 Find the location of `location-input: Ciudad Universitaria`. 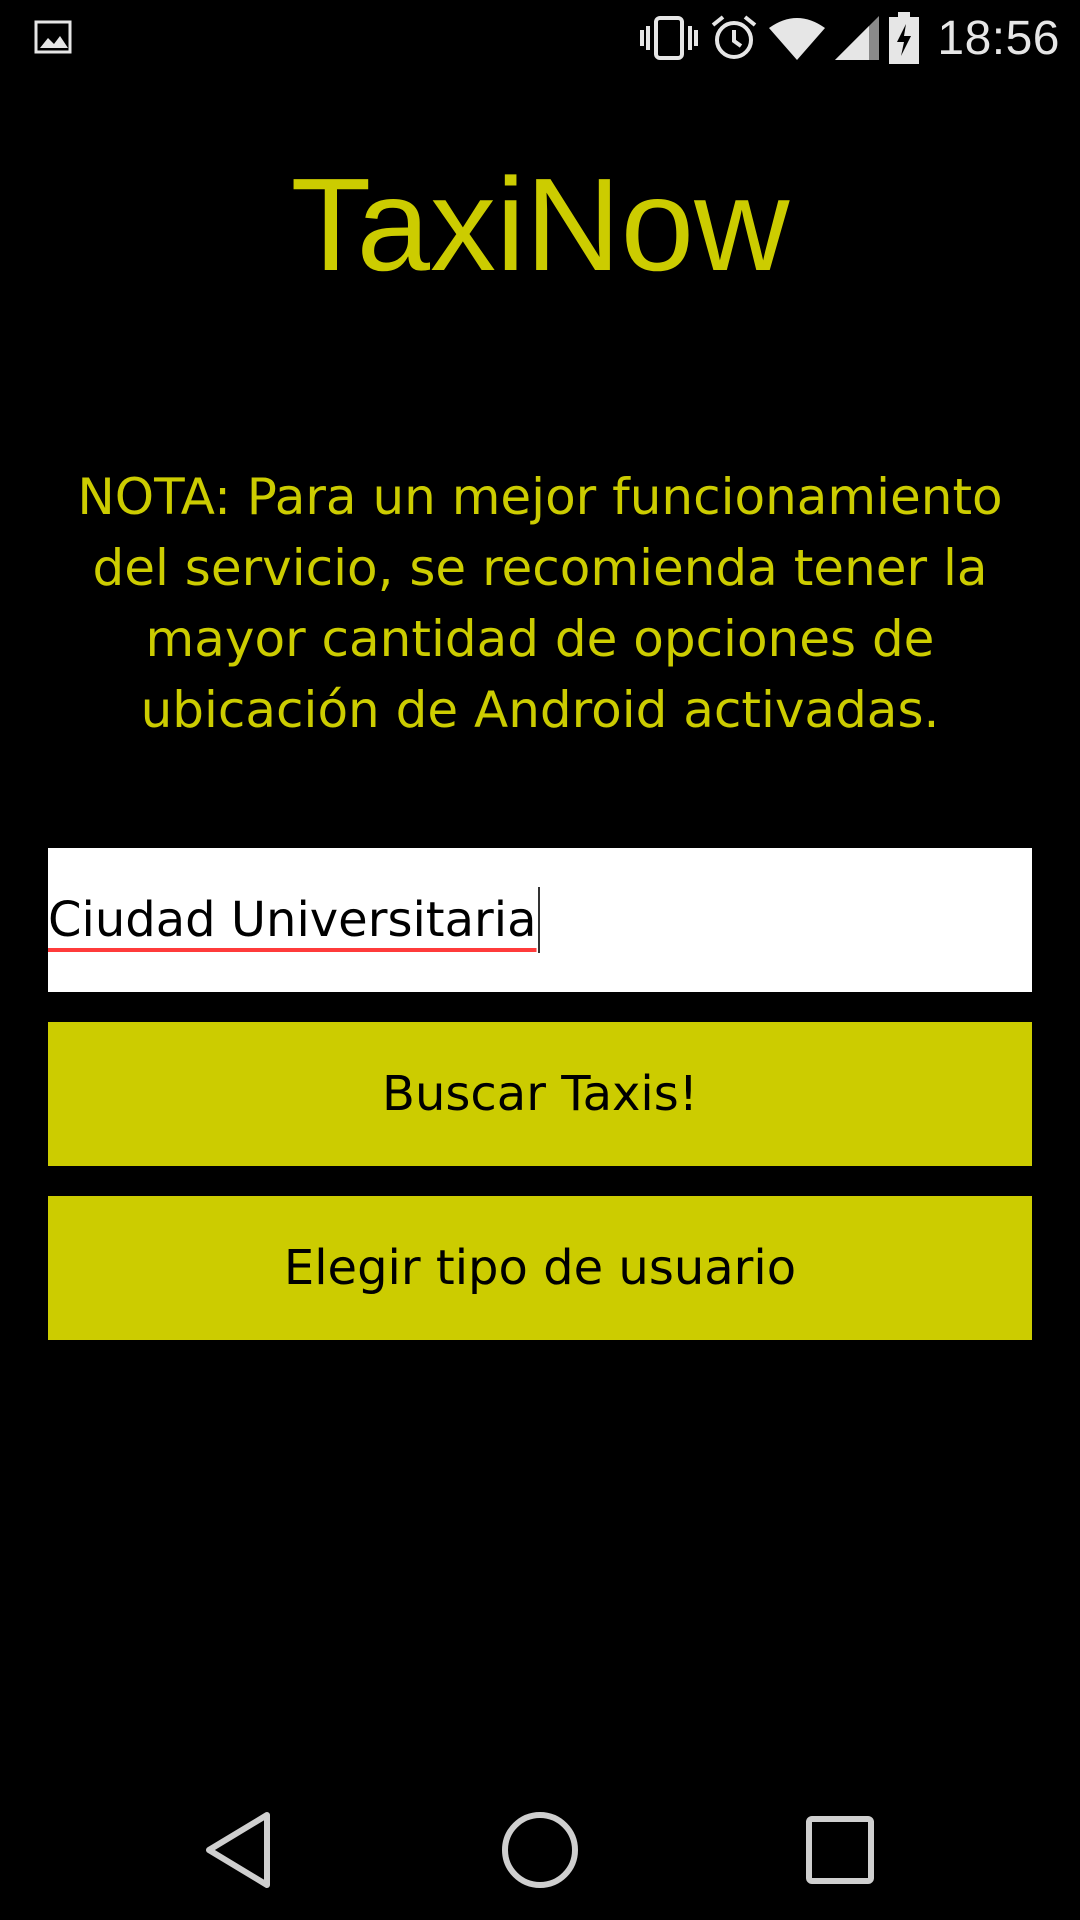

location-input: Ciudad Universitaria is located at coordinates (540, 920).